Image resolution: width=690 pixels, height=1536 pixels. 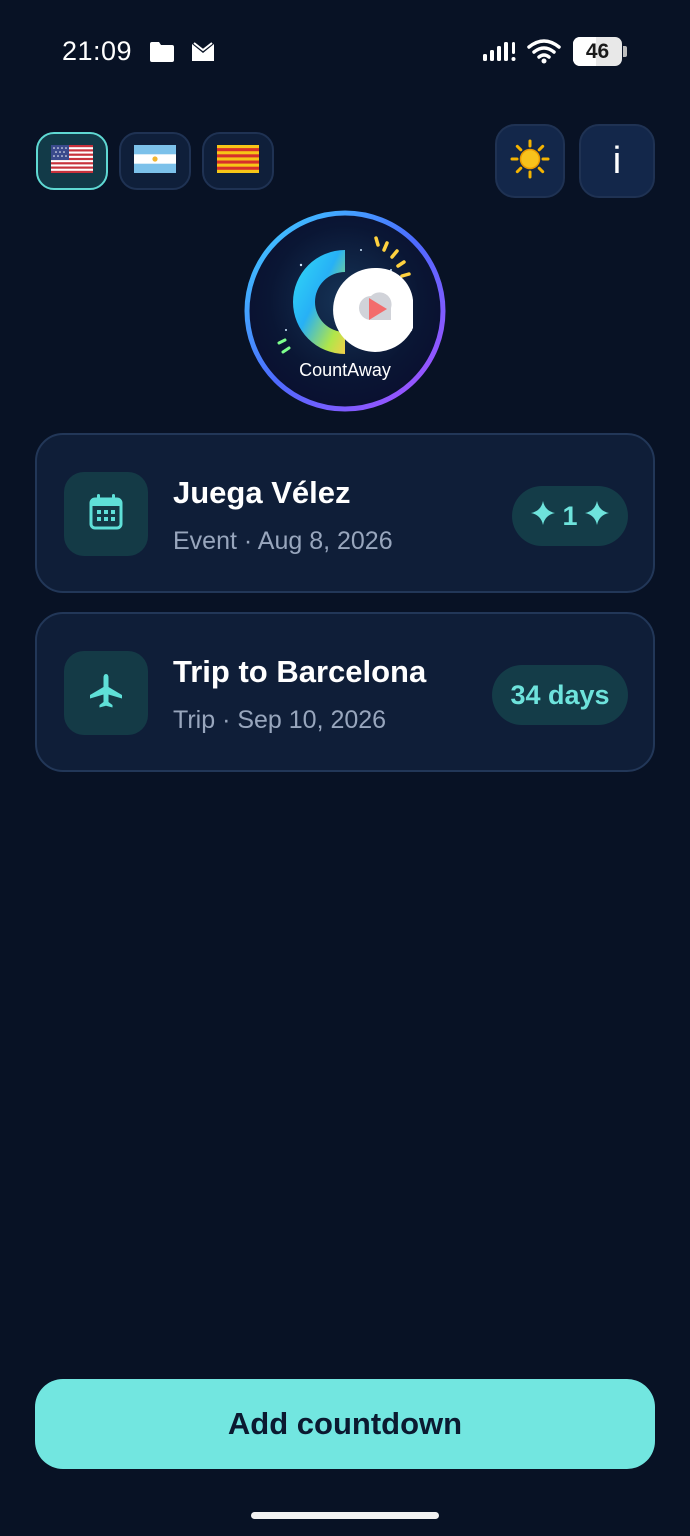 I want to click on folder-icon, so click(x=162, y=54).